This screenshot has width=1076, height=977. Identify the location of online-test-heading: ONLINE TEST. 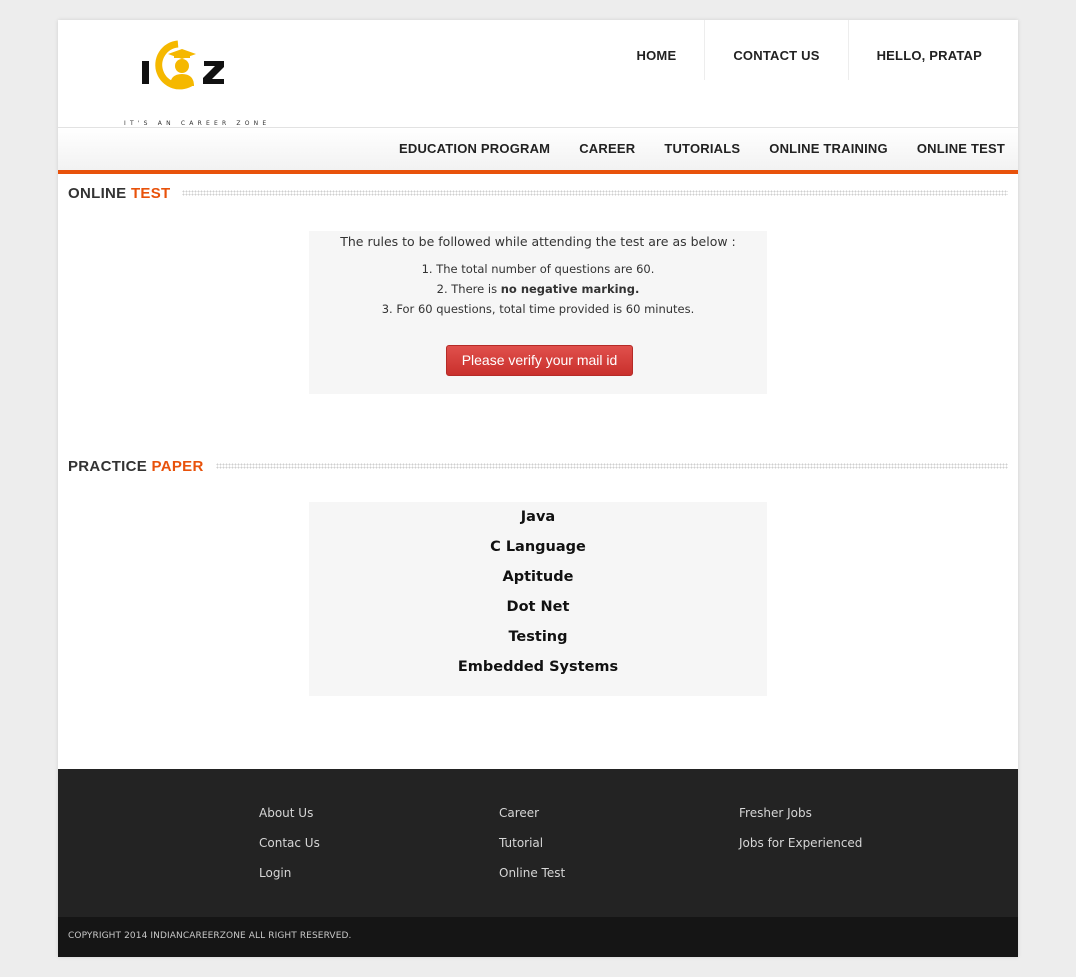
(538, 193).